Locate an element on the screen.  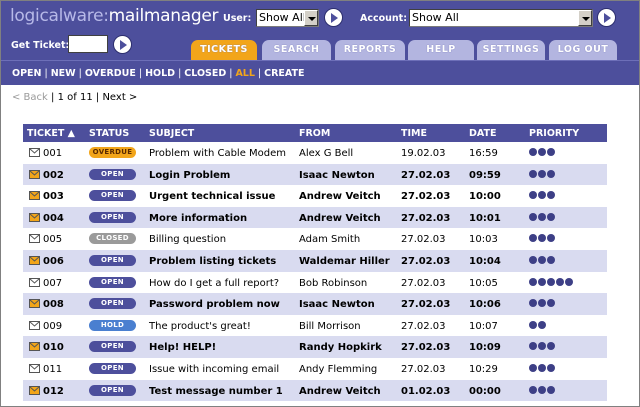
filter-hold-link: HOLD is located at coordinates (160, 73).